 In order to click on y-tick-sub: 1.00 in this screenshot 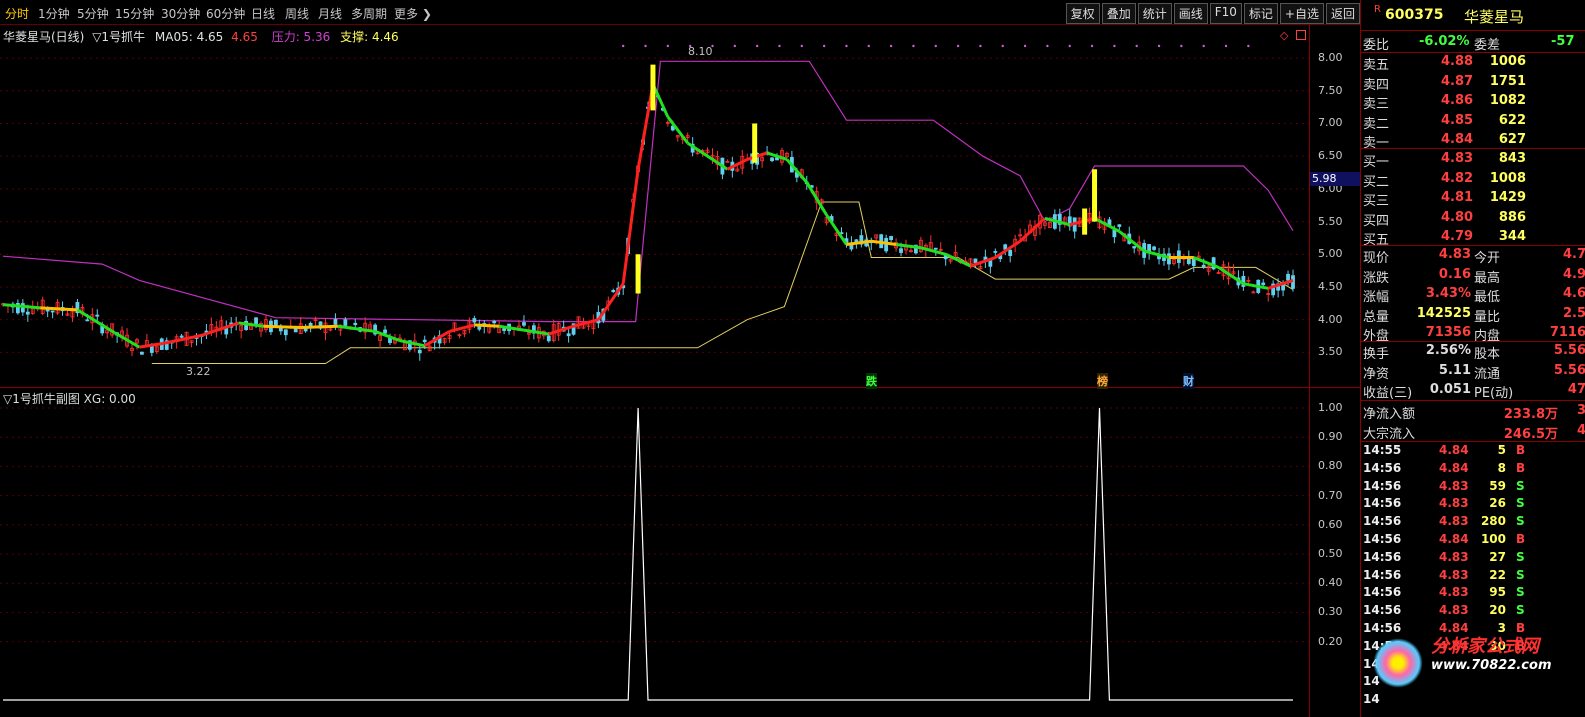, I will do `click(1330, 407)`.